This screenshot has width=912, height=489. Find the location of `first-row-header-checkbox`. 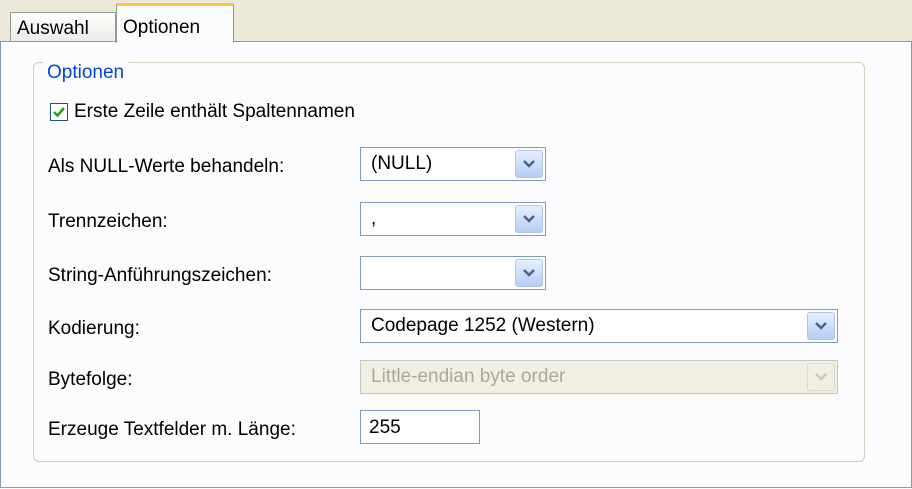

first-row-header-checkbox is located at coordinates (59, 112).